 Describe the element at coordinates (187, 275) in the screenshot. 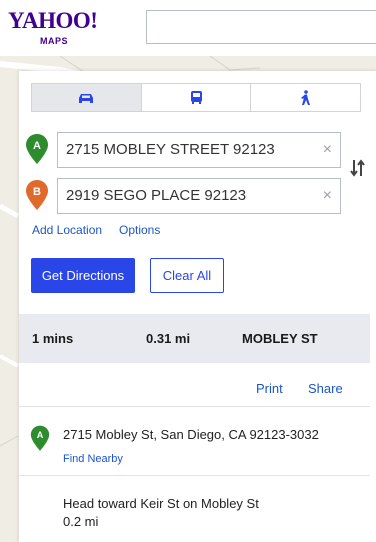

I see `clear-all-button: Clear All` at that location.